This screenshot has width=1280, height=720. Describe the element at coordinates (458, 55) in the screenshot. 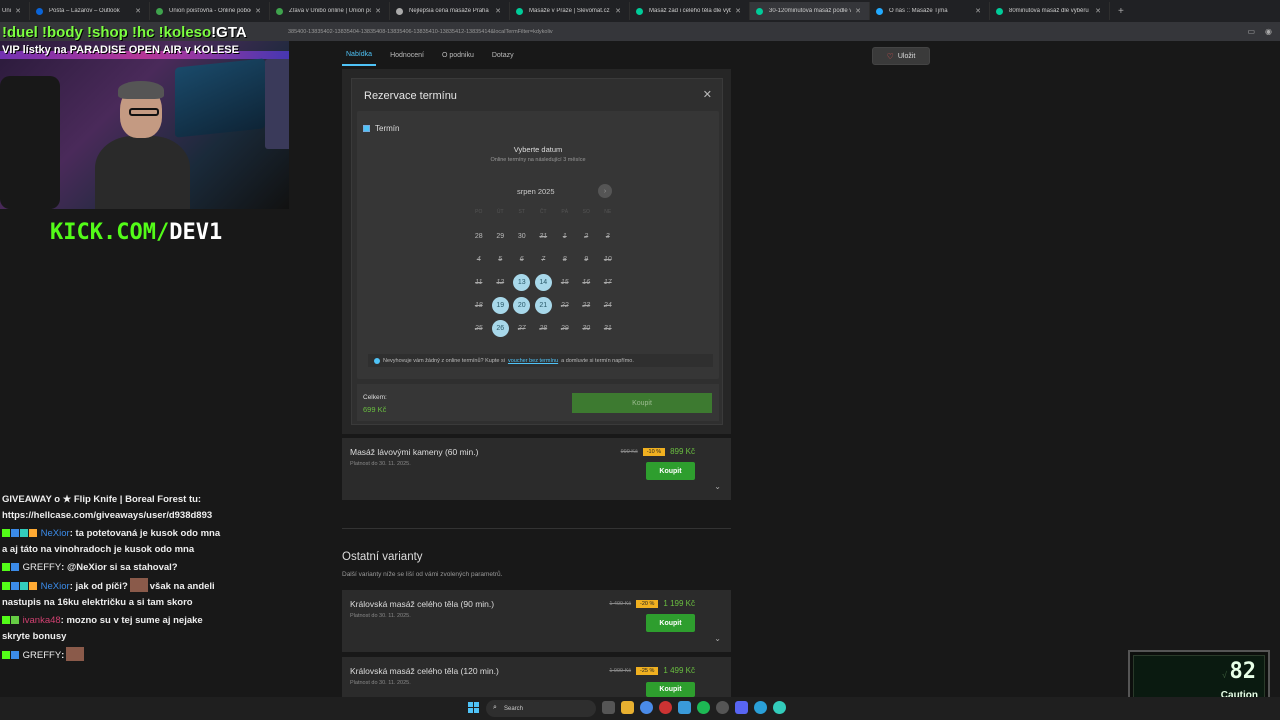

I see `tab-o-podniku: O podniku` at that location.